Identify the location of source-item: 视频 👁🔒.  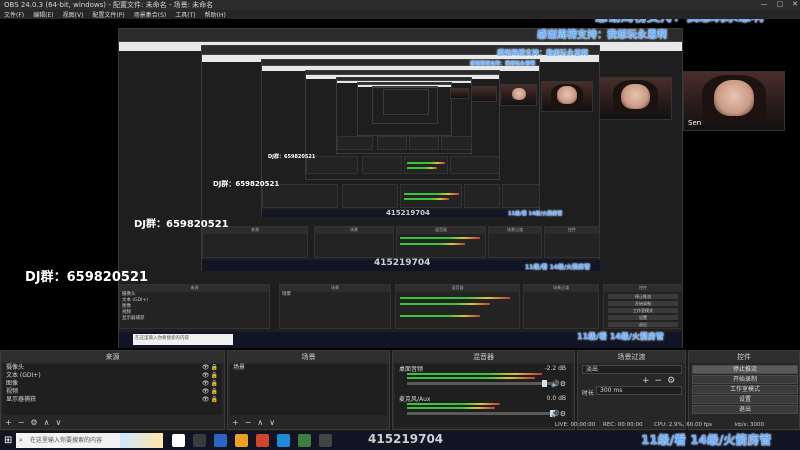
(112, 392).